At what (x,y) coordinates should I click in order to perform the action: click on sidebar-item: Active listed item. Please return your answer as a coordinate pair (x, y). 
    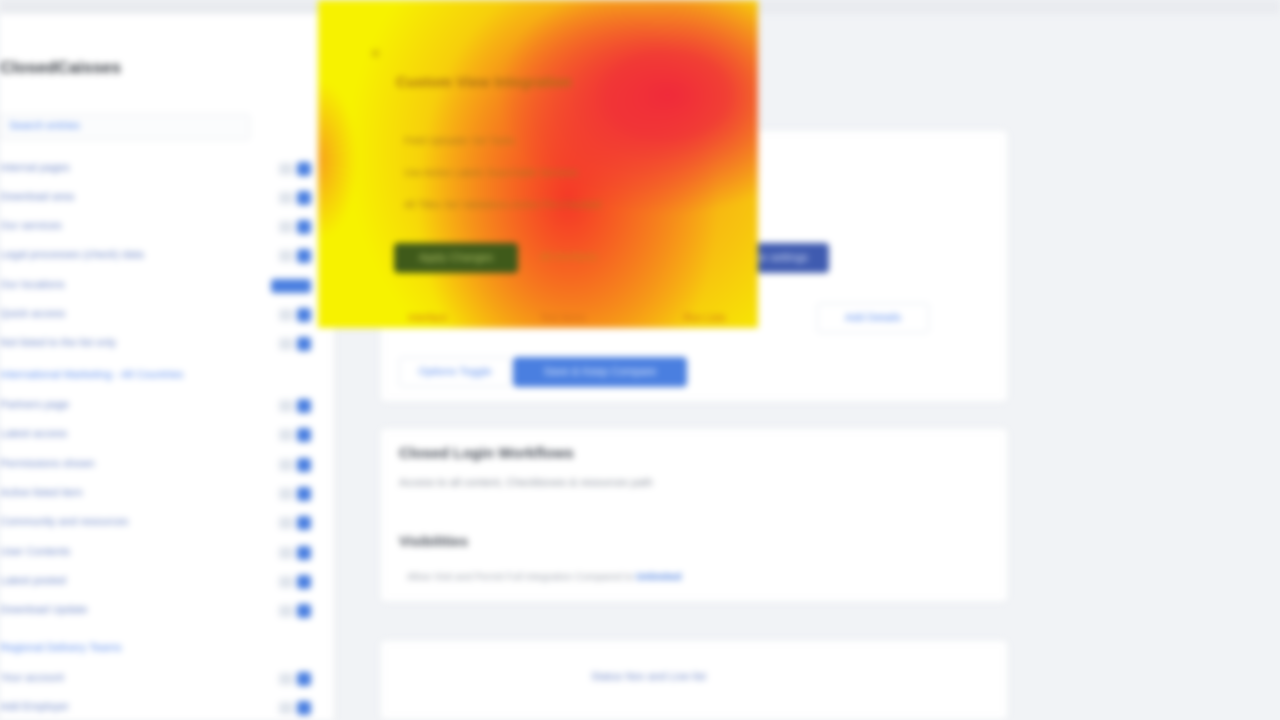
    Looking at the image, I should click on (157, 494).